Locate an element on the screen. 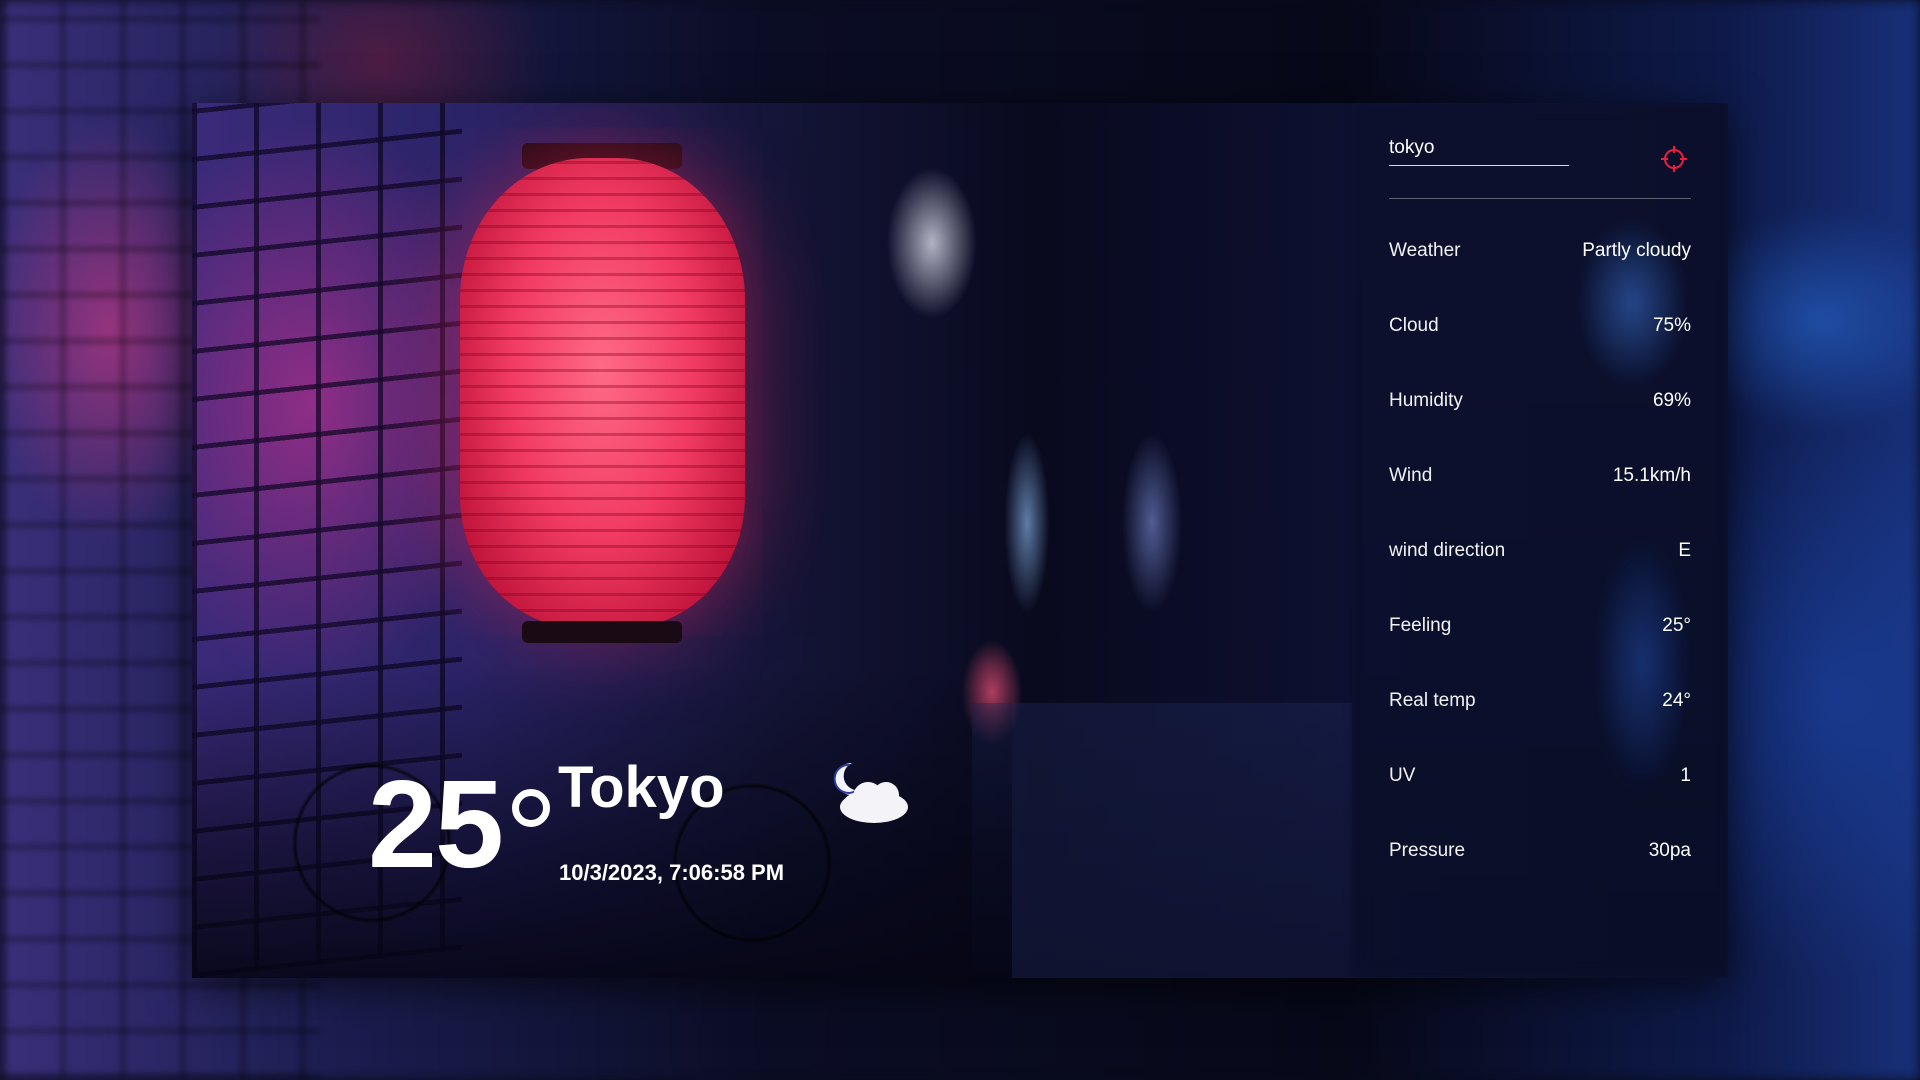  detail-row-cloud: Cloud 75% is located at coordinates (1540, 325).